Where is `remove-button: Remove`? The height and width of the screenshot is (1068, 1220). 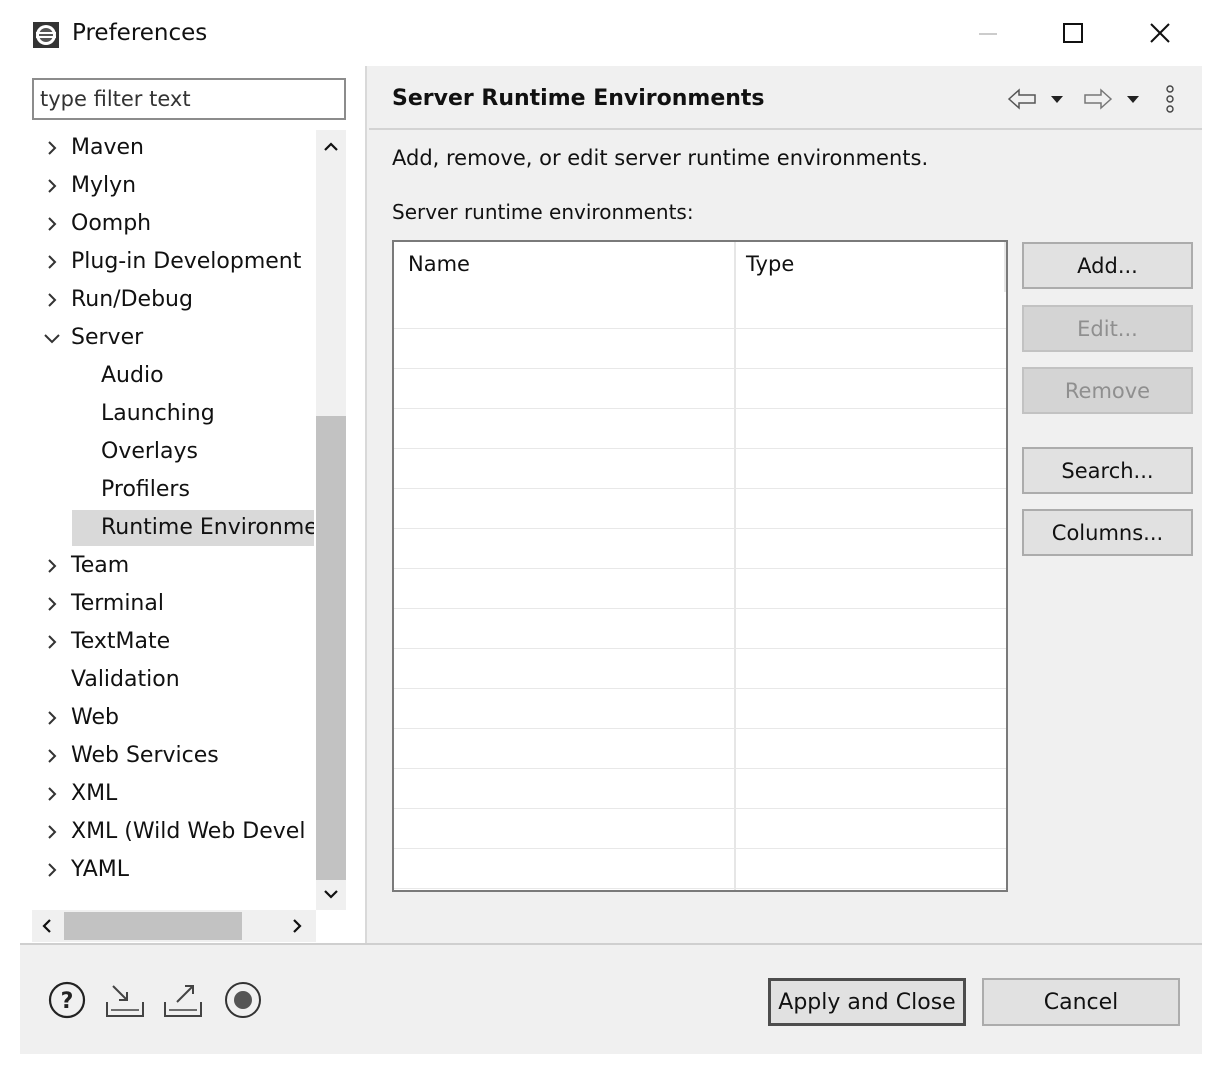 remove-button: Remove is located at coordinates (1107, 390).